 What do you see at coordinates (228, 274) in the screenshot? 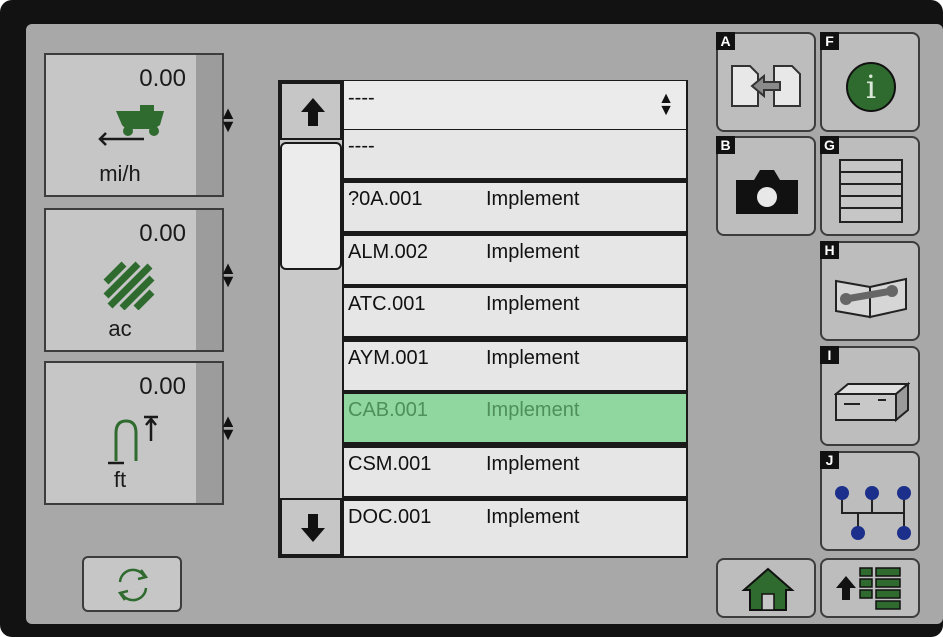
I see `area-updown-icon: ▲ ▼` at bounding box center [228, 274].